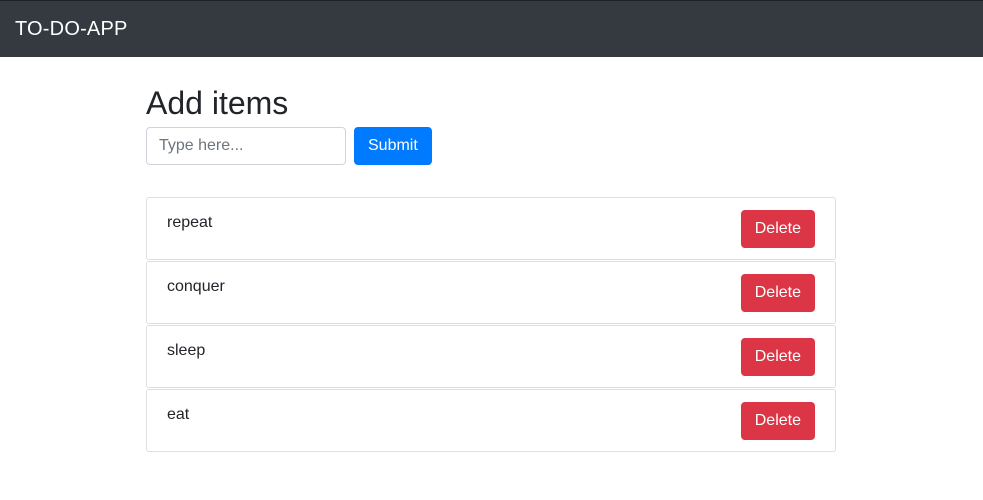  I want to click on todo-item: sleep Delete, so click(491, 356).